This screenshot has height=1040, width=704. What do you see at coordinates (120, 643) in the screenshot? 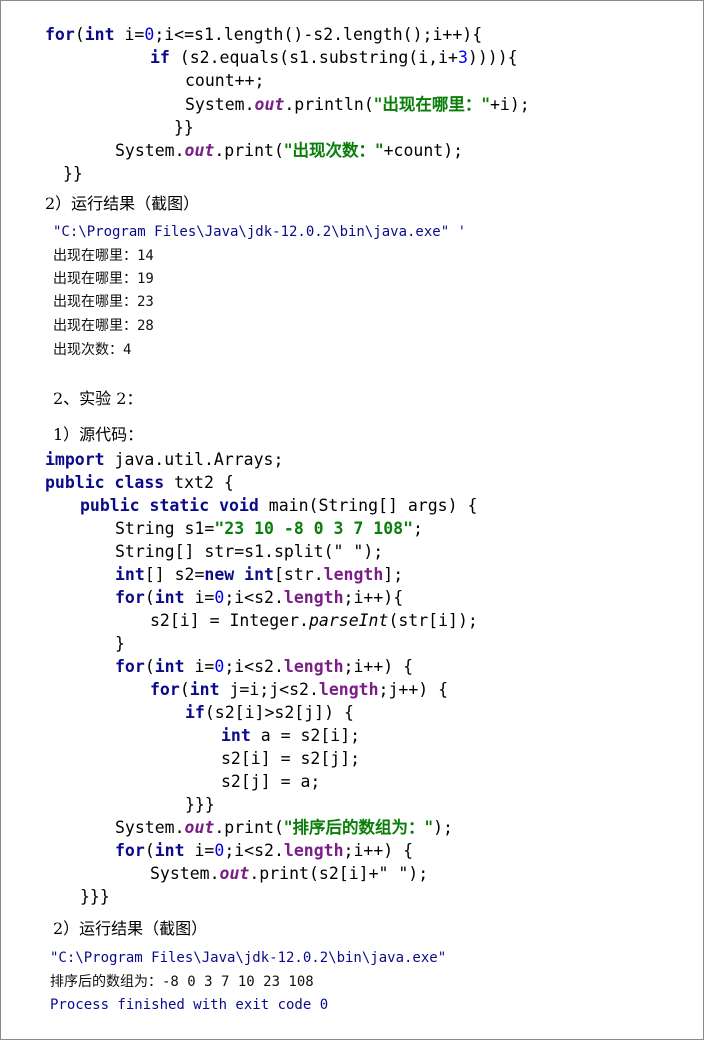
I see `code-line-close-brace: }` at bounding box center [120, 643].